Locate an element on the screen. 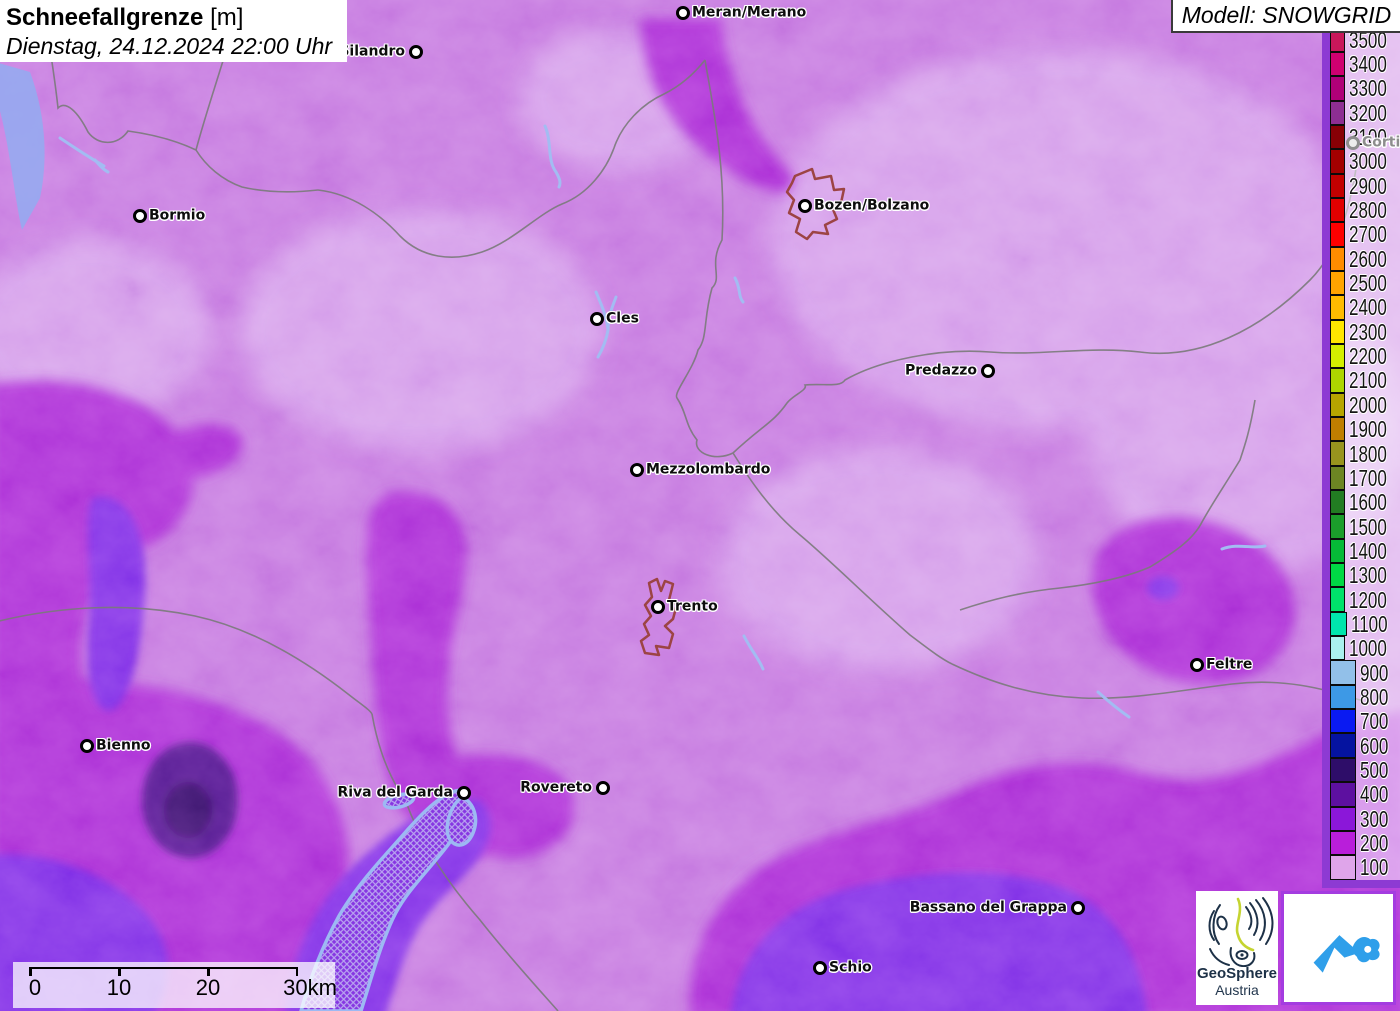 Image resolution: width=1400 pixels, height=1011 pixels. legend-entry: 3400 is located at coordinates (1365, 64).